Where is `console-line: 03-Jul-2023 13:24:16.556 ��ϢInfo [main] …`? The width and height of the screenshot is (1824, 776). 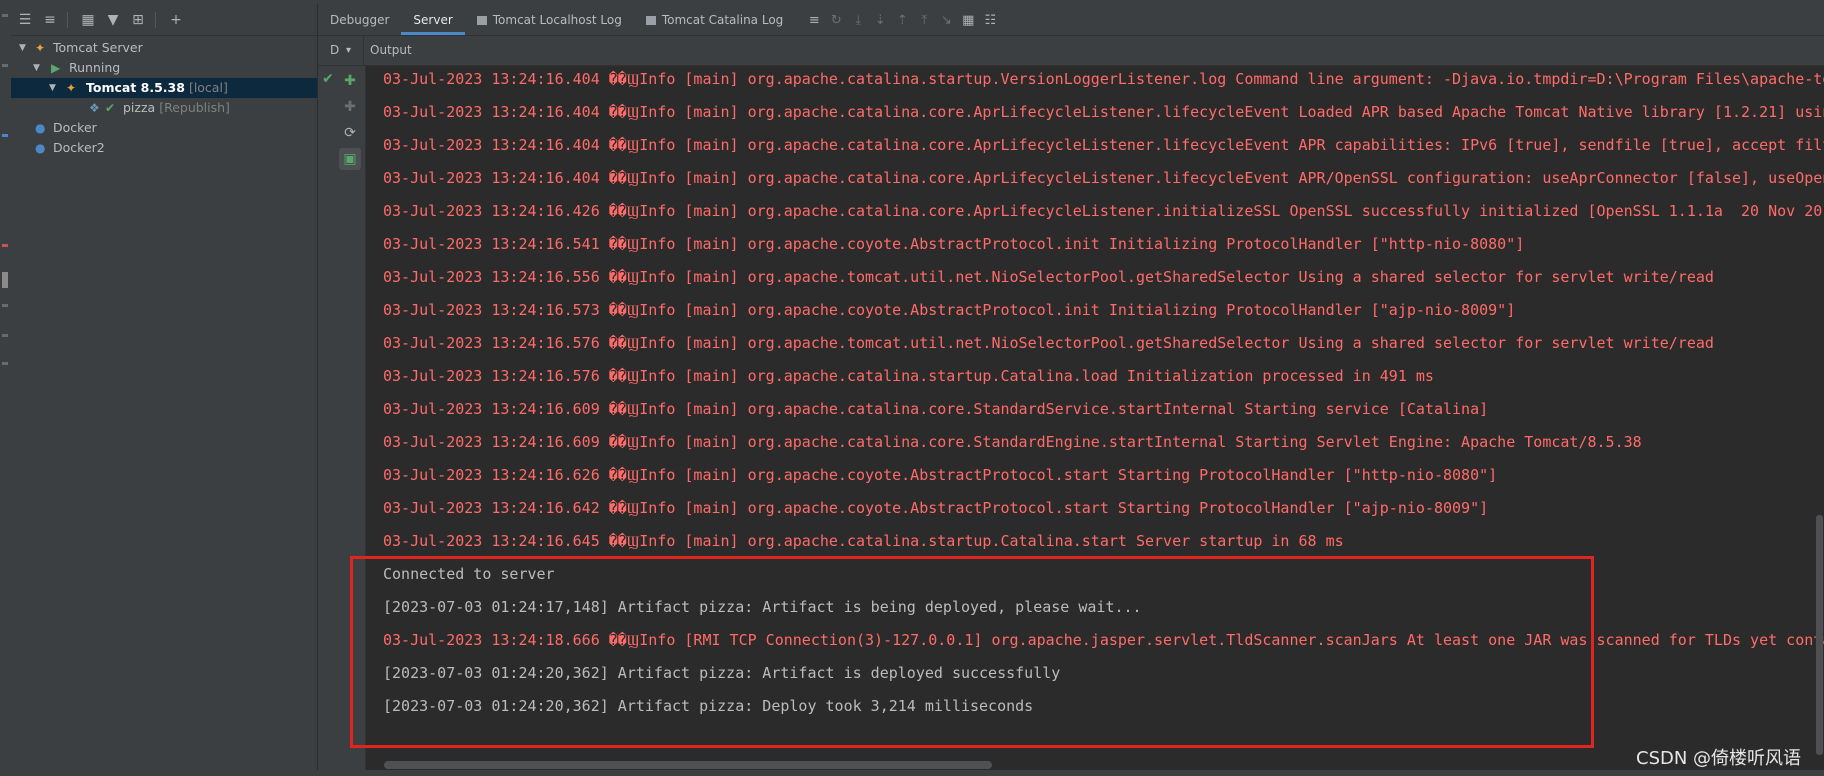
console-line: 03-Jul-2023 13:24:16.556 ��ϢInfo [main] … is located at coordinates (1048, 277).